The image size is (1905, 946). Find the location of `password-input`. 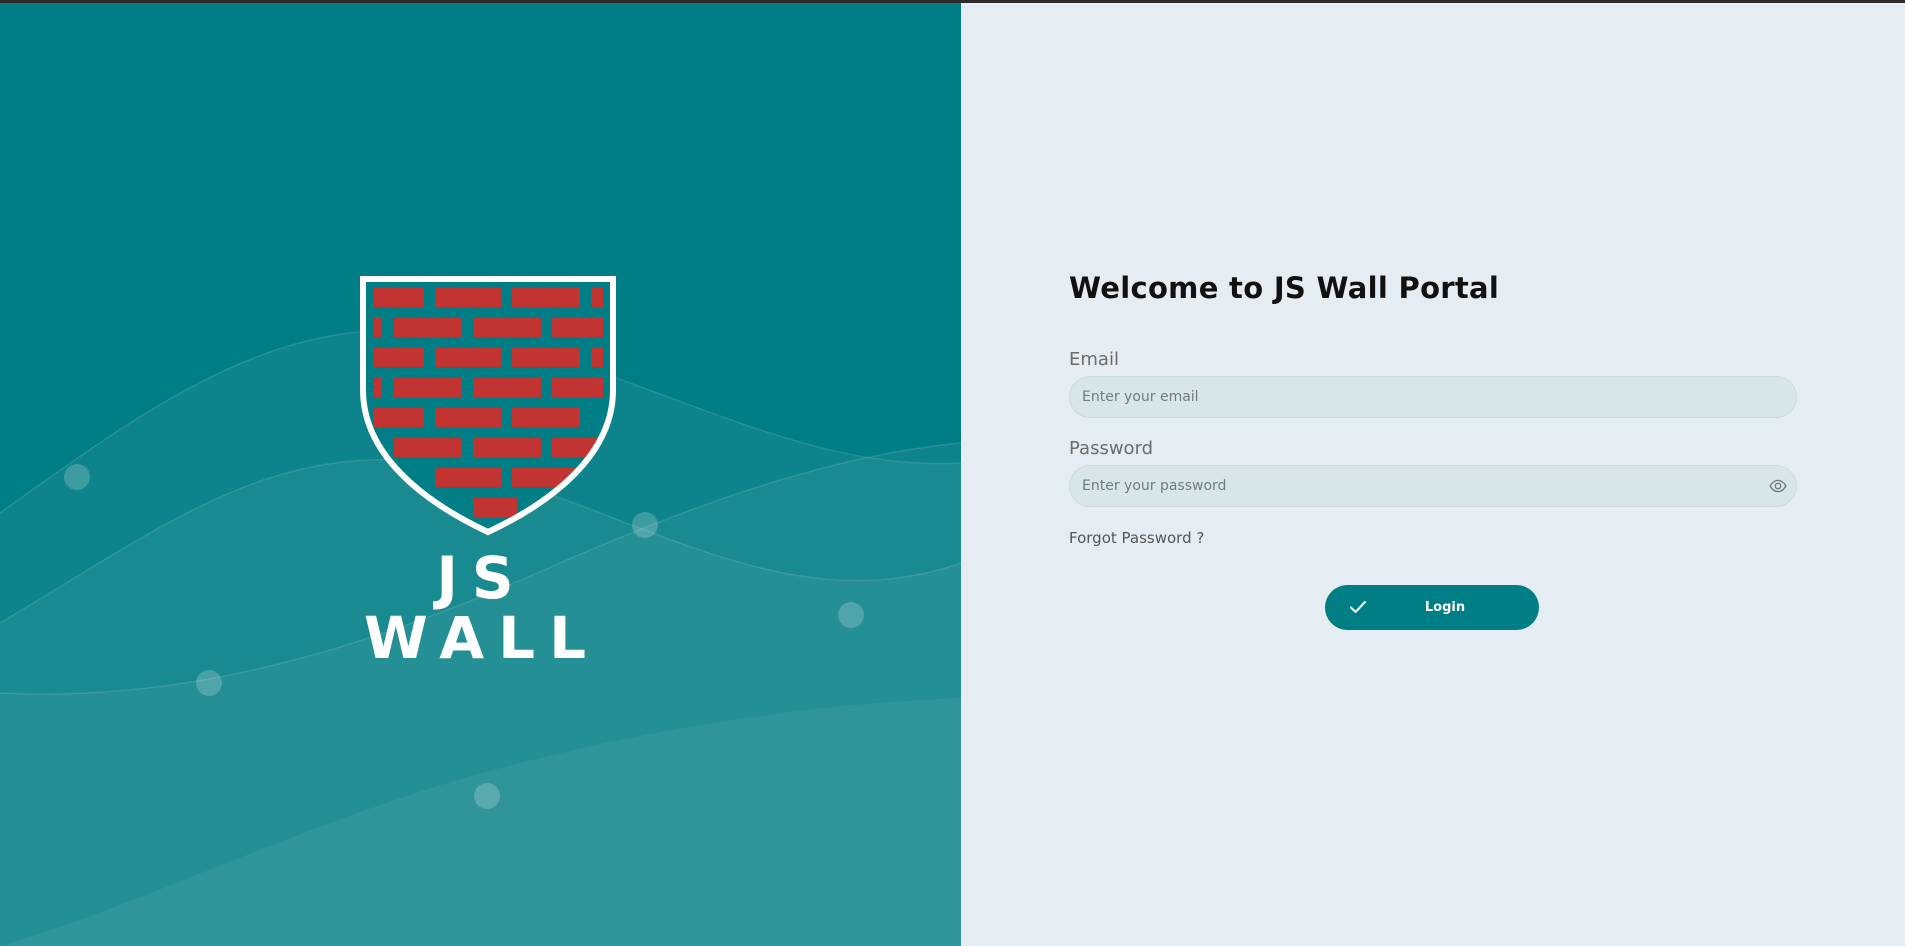

password-input is located at coordinates (1433, 486).